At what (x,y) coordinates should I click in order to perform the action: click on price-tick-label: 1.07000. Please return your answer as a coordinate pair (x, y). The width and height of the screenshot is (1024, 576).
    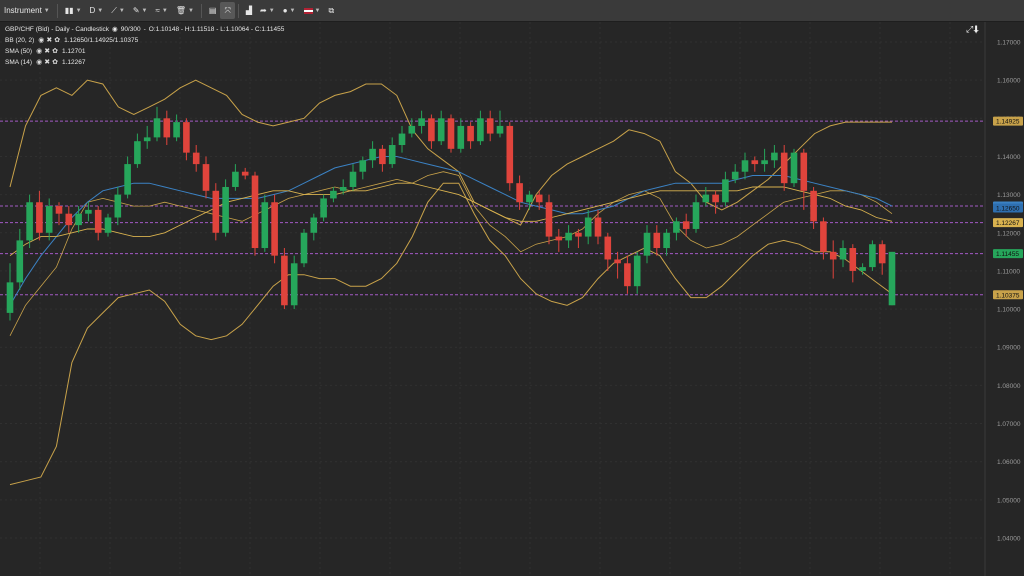
    Looking at the image, I should click on (1009, 424).